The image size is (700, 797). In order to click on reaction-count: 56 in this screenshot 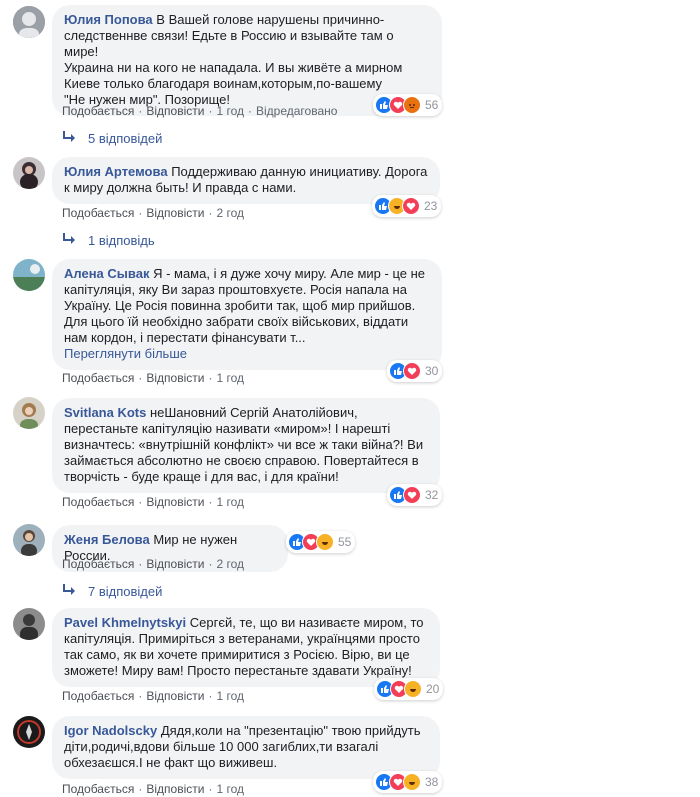, I will do `click(432, 105)`.